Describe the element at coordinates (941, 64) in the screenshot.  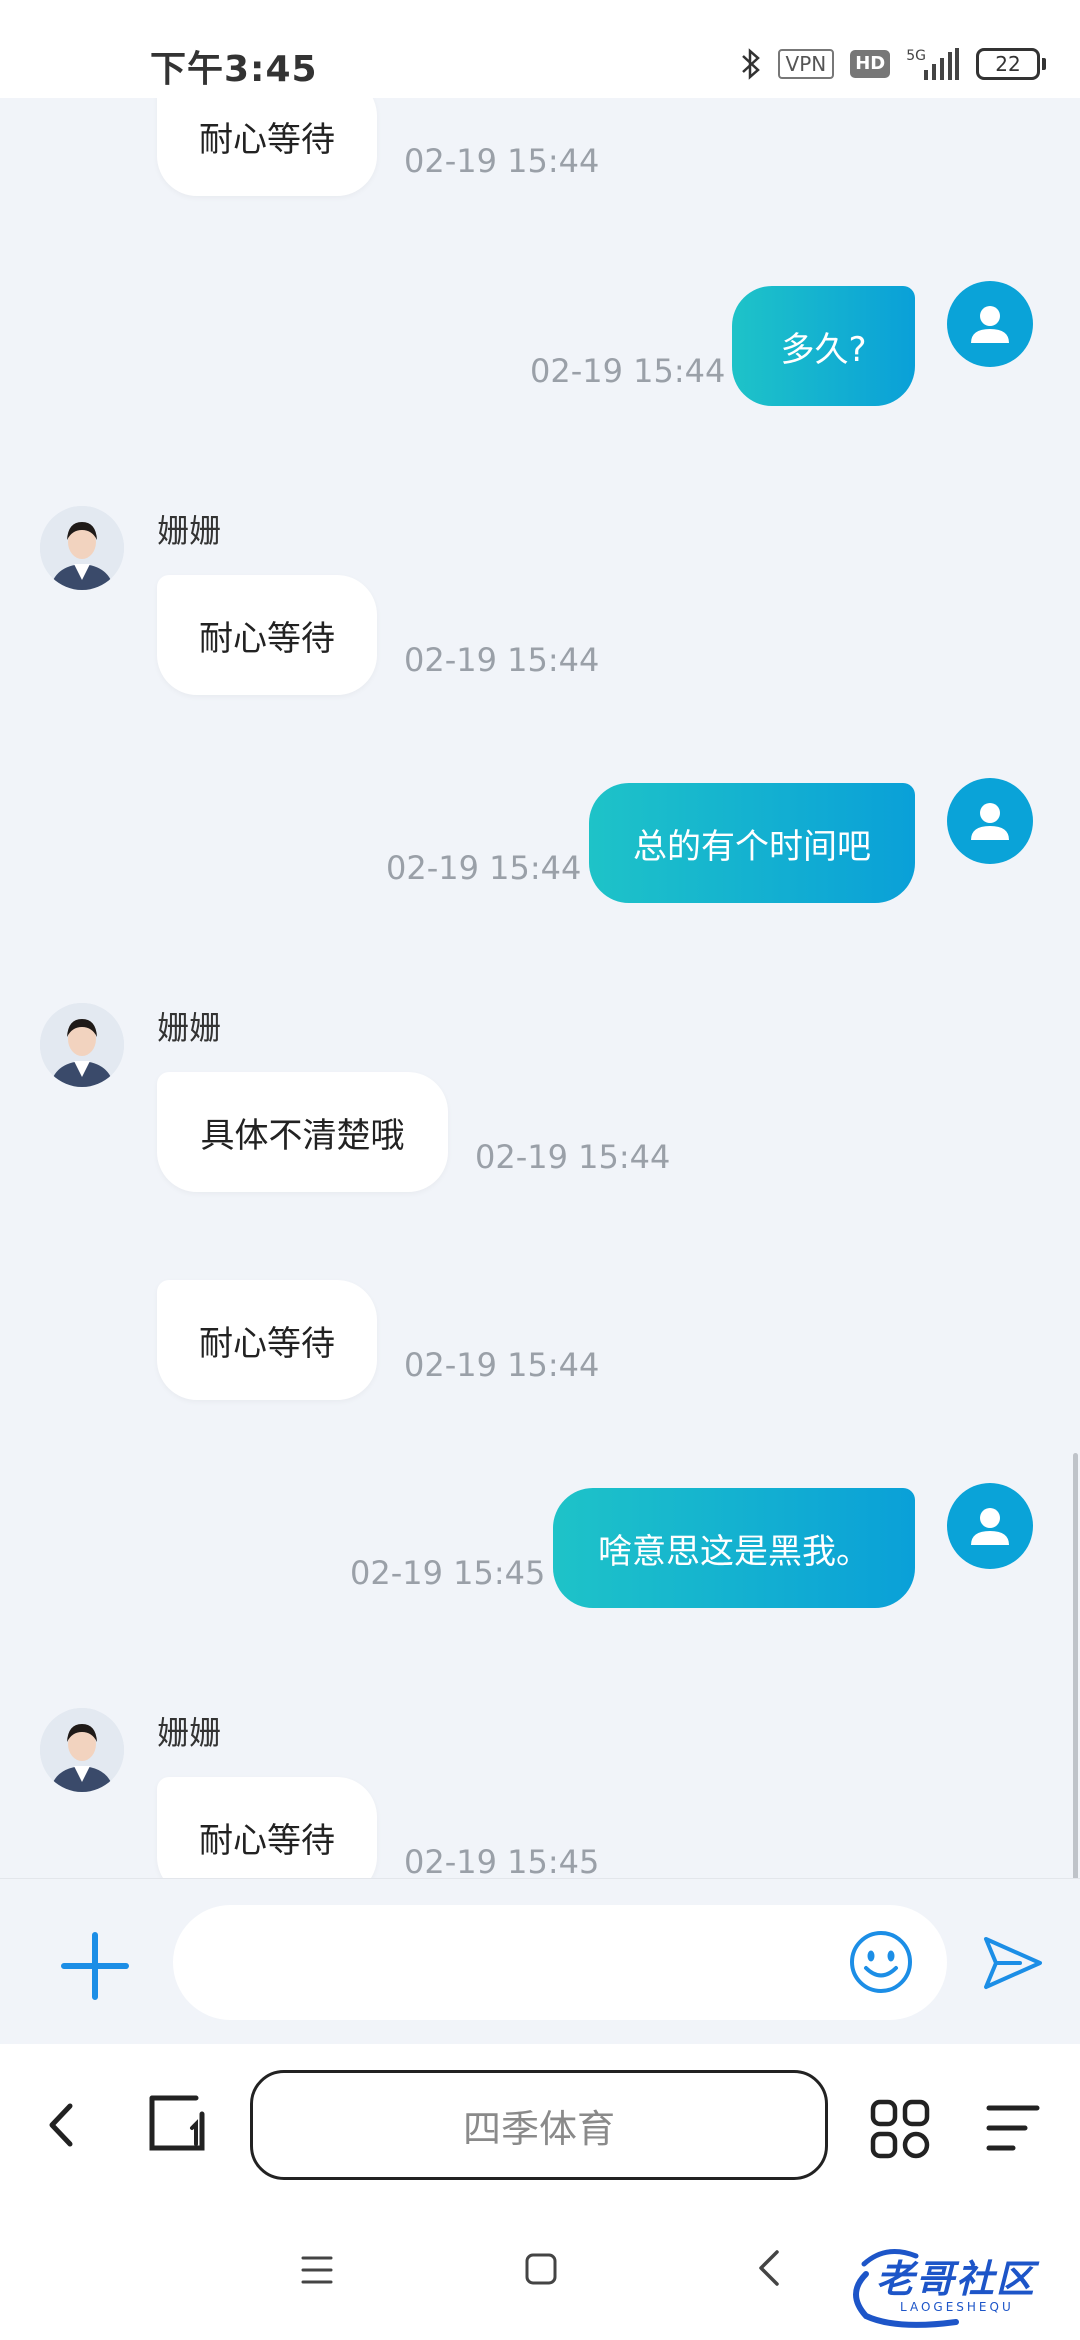
I see `signal-icon` at that location.